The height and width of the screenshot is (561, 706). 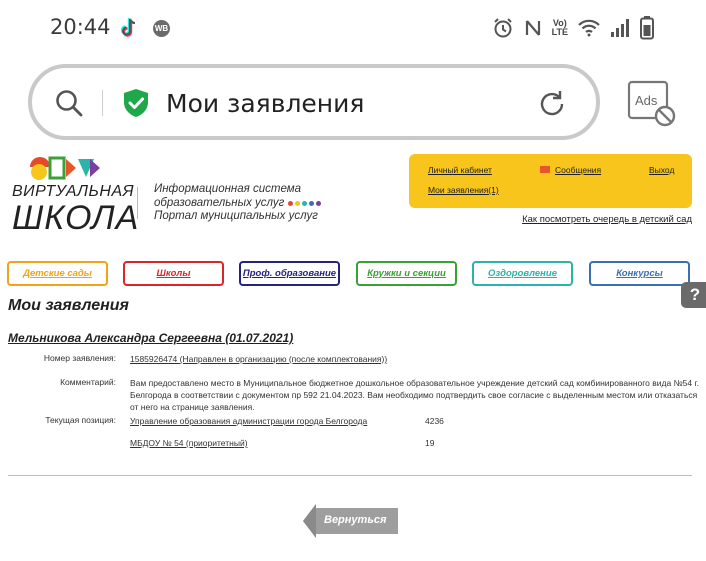 I want to click on position-value-2: 19, so click(x=430, y=443).